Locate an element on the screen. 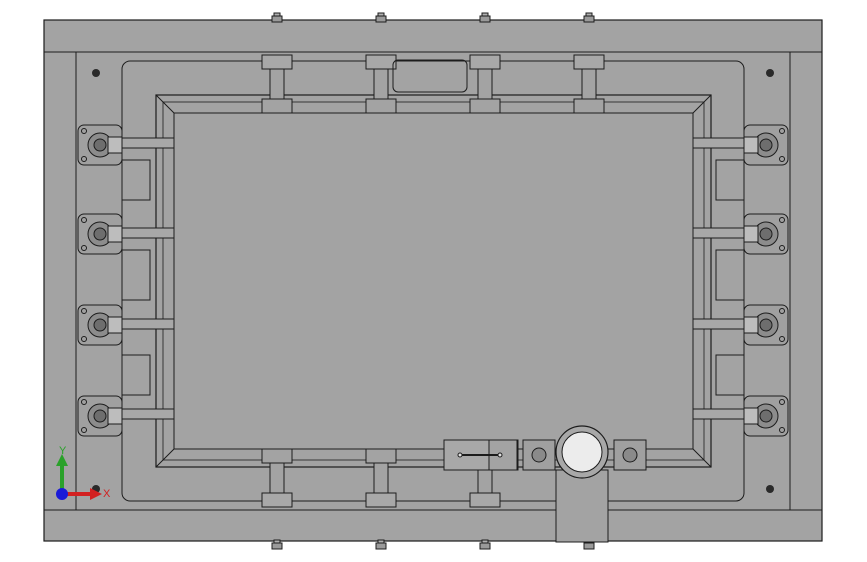 The height and width of the screenshot is (562, 867). x-axis-label: X is located at coordinates (107, 494).